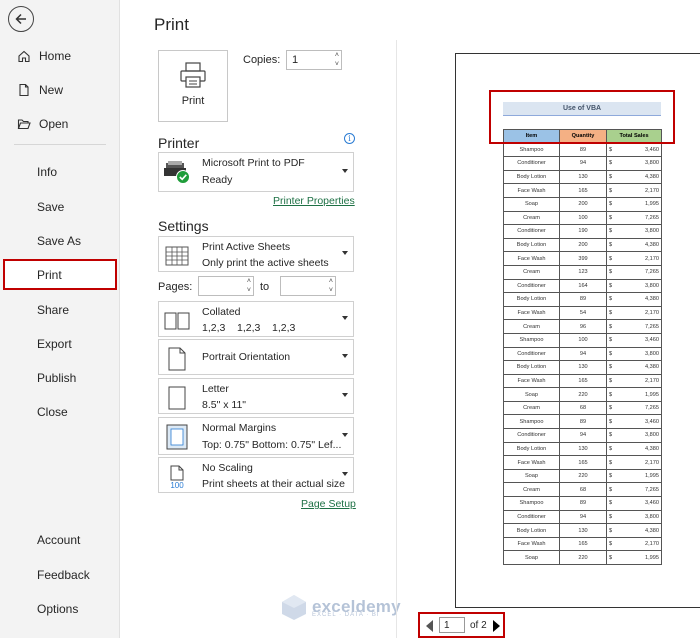  I want to click on cell-item: Shampoo, so click(531, 150).